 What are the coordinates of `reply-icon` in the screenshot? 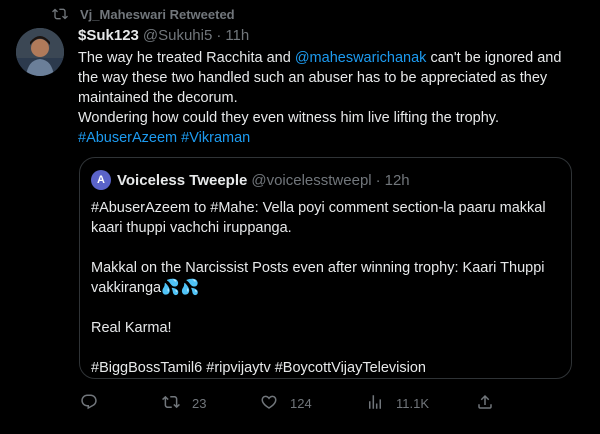 It's located at (89, 403).